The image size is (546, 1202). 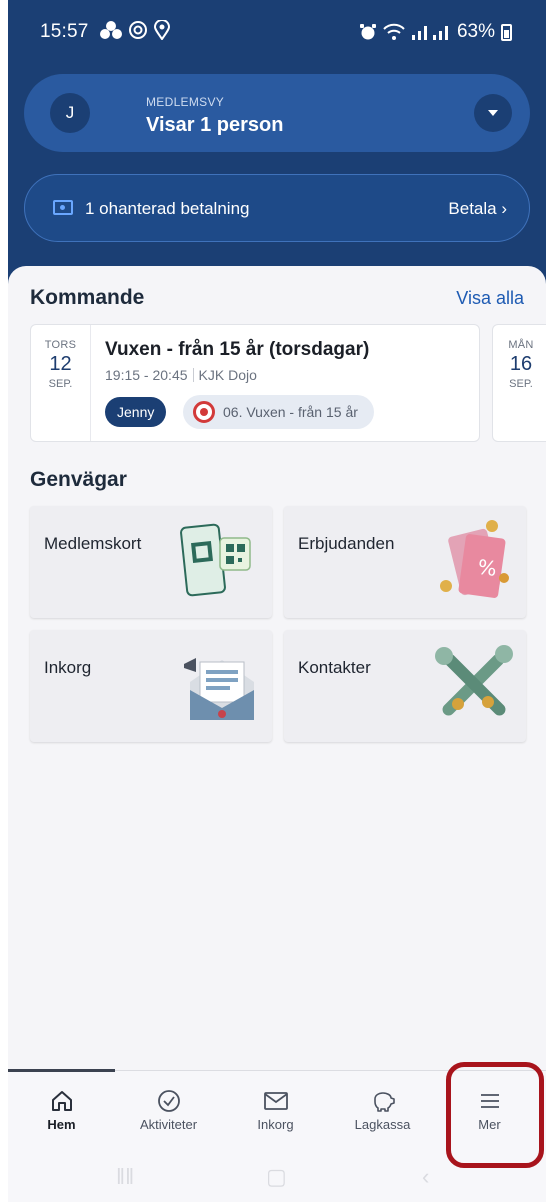 I want to click on event-weekday: TORS, so click(x=60, y=345).